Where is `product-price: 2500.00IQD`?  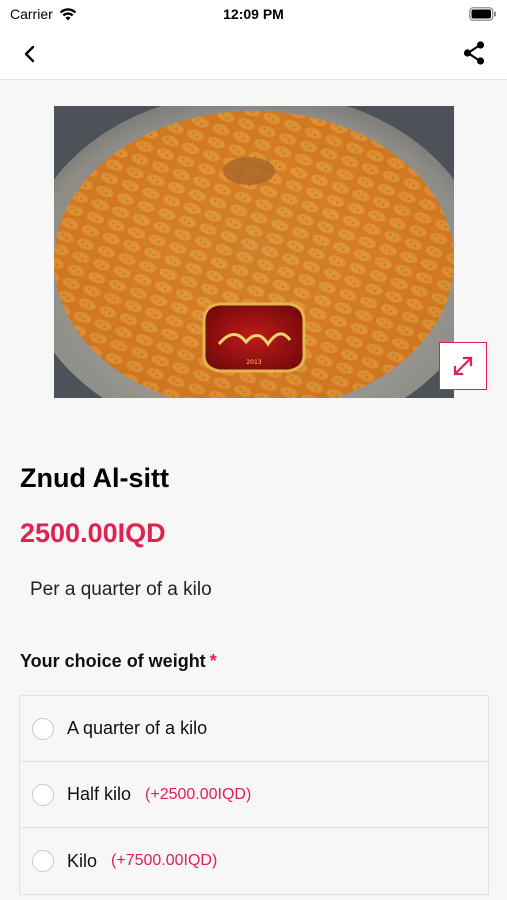
product-price: 2500.00IQD is located at coordinates (93, 533).